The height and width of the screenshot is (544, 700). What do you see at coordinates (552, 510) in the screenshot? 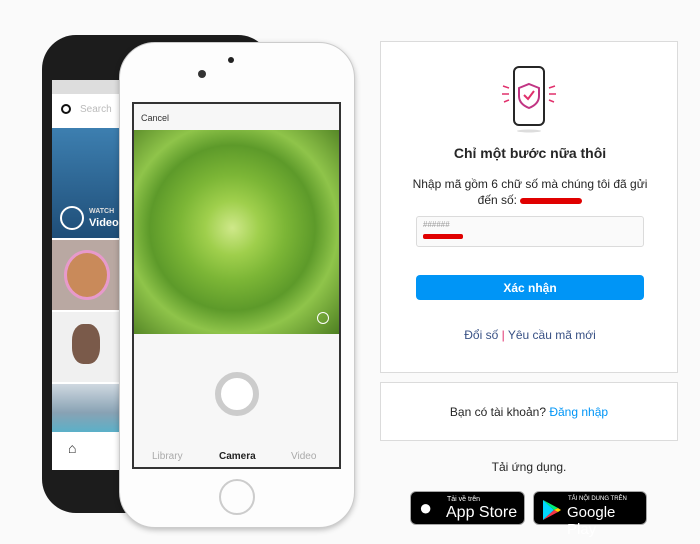
I see `google-play-icon` at bounding box center [552, 510].